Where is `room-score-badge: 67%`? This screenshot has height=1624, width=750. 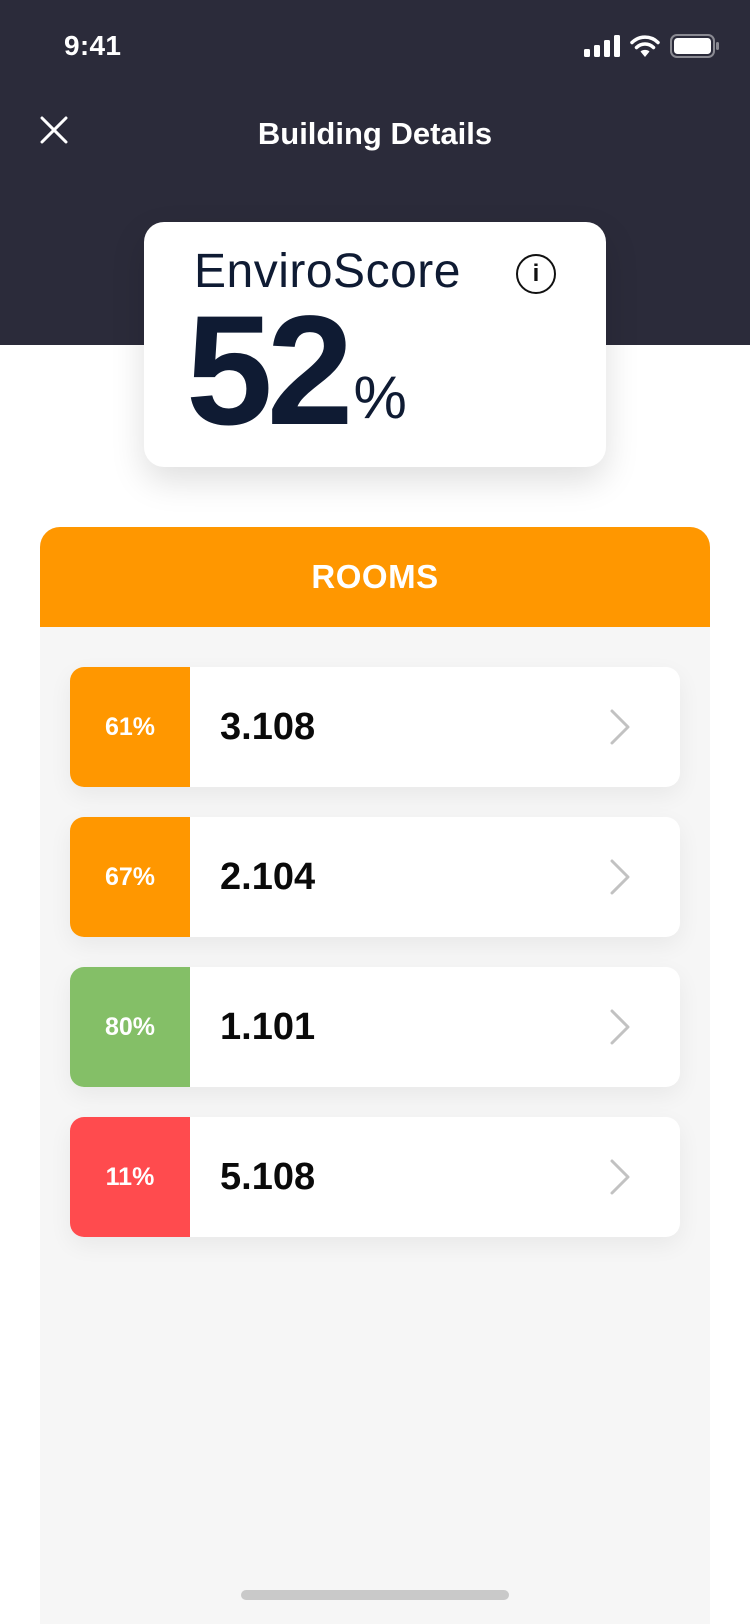
room-score-badge: 67% is located at coordinates (130, 877).